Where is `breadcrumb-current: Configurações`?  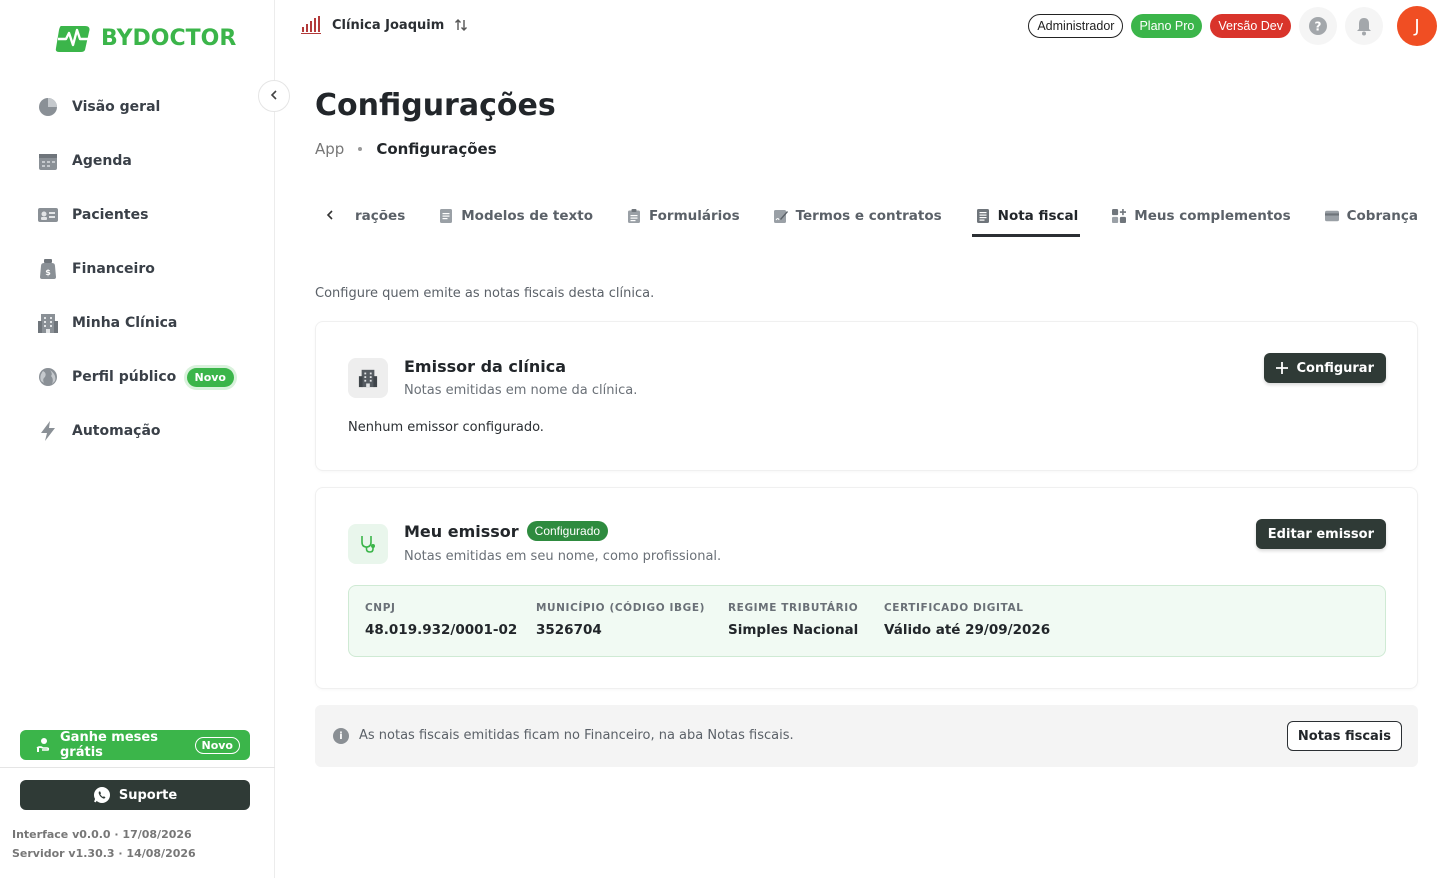 breadcrumb-current: Configurações is located at coordinates (436, 149).